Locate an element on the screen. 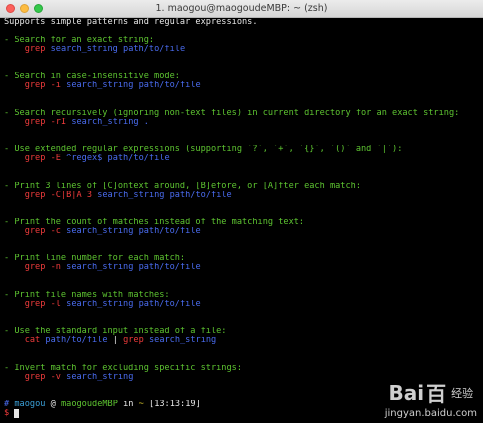  watermark: Bai 百 经验 jingyan.baidu.com is located at coordinates (430, 399).